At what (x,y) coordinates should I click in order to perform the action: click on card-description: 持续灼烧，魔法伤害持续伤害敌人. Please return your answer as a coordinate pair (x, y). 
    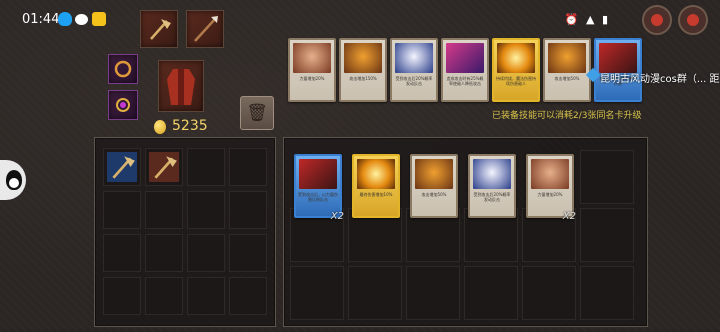
    Looking at the image, I should click on (516, 81).